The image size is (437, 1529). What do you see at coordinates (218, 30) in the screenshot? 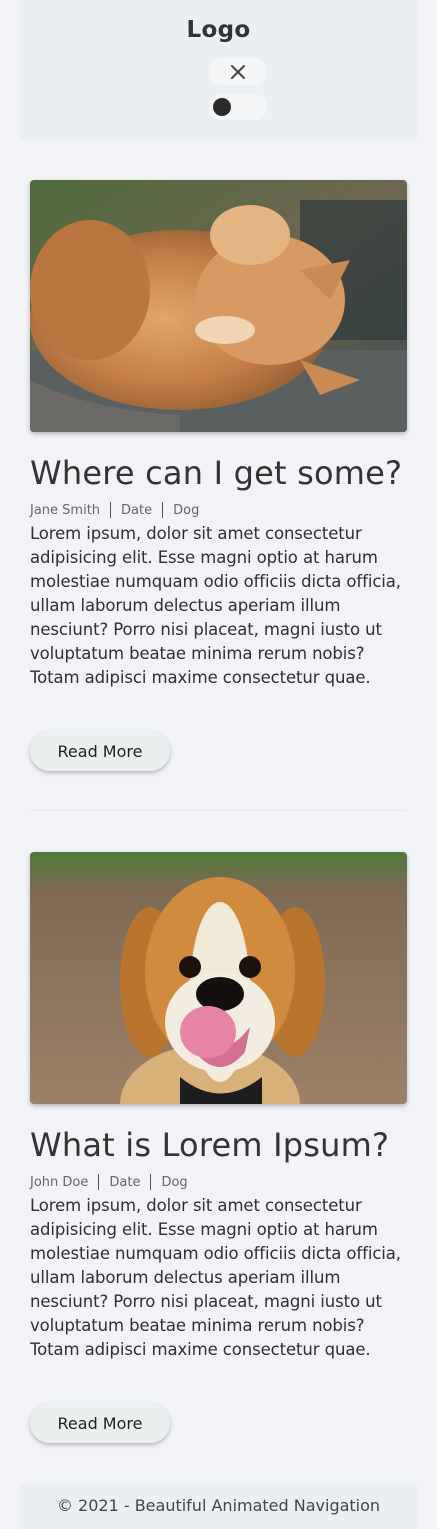
I see `logo: Logo` at bounding box center [218, 30].